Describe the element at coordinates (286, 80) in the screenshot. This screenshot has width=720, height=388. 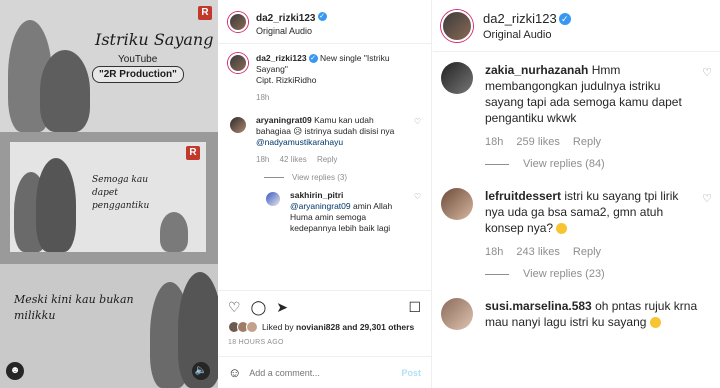
I see `caption-credit: Cipt. RizkiRidho` at that location.